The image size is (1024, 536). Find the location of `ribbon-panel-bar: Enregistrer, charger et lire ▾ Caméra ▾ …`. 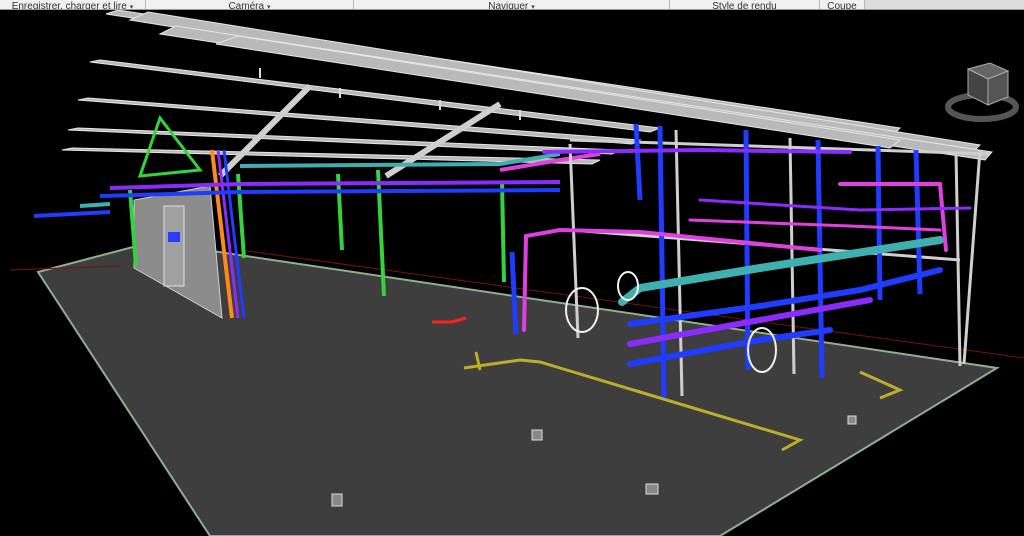

ribbon-panel-bar: Enregistrer, charger et lire ▾ Caméra ▾ … is located at coordinates (512, 5).